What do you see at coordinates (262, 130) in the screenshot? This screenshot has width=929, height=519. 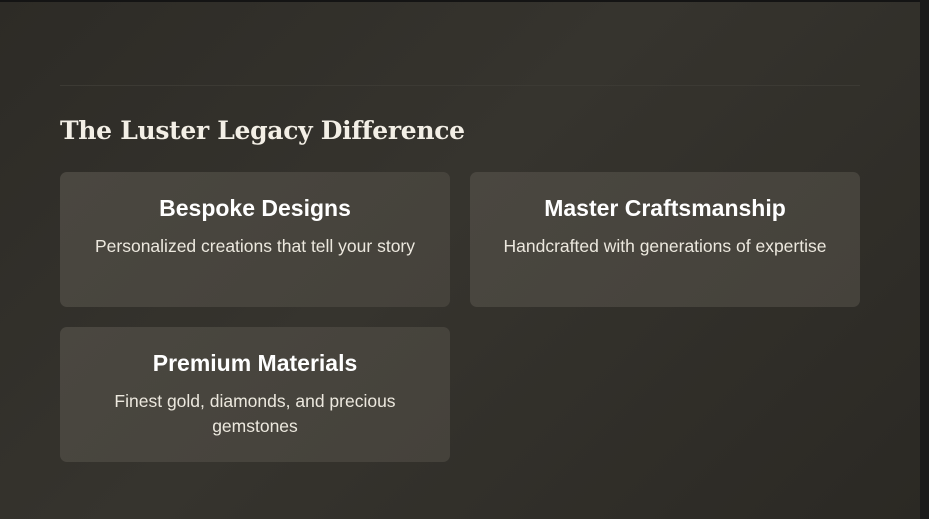 I see `section-title: The Luster Legacy Difference` at bounding box center [262, 130].